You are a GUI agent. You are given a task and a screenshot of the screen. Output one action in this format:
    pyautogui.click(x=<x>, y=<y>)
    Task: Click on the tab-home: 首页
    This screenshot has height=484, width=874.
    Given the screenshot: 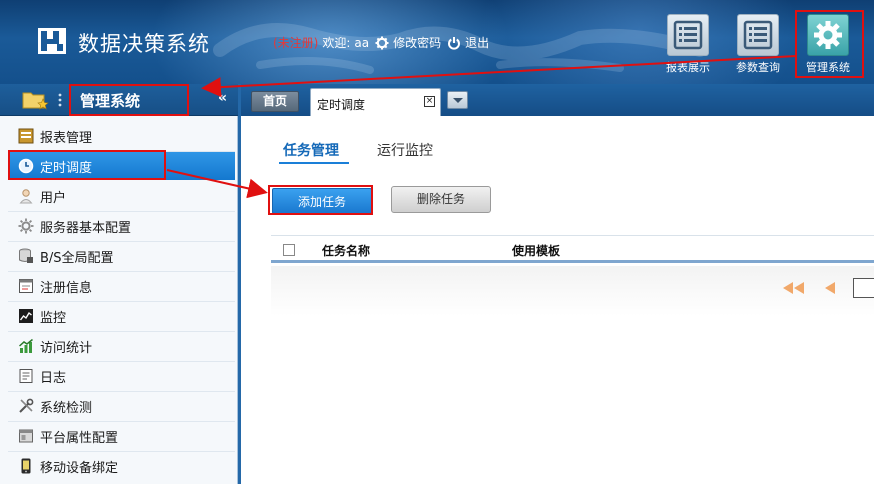 What is the action you would take?
    pyautogui.click(x=275, y=101)
    